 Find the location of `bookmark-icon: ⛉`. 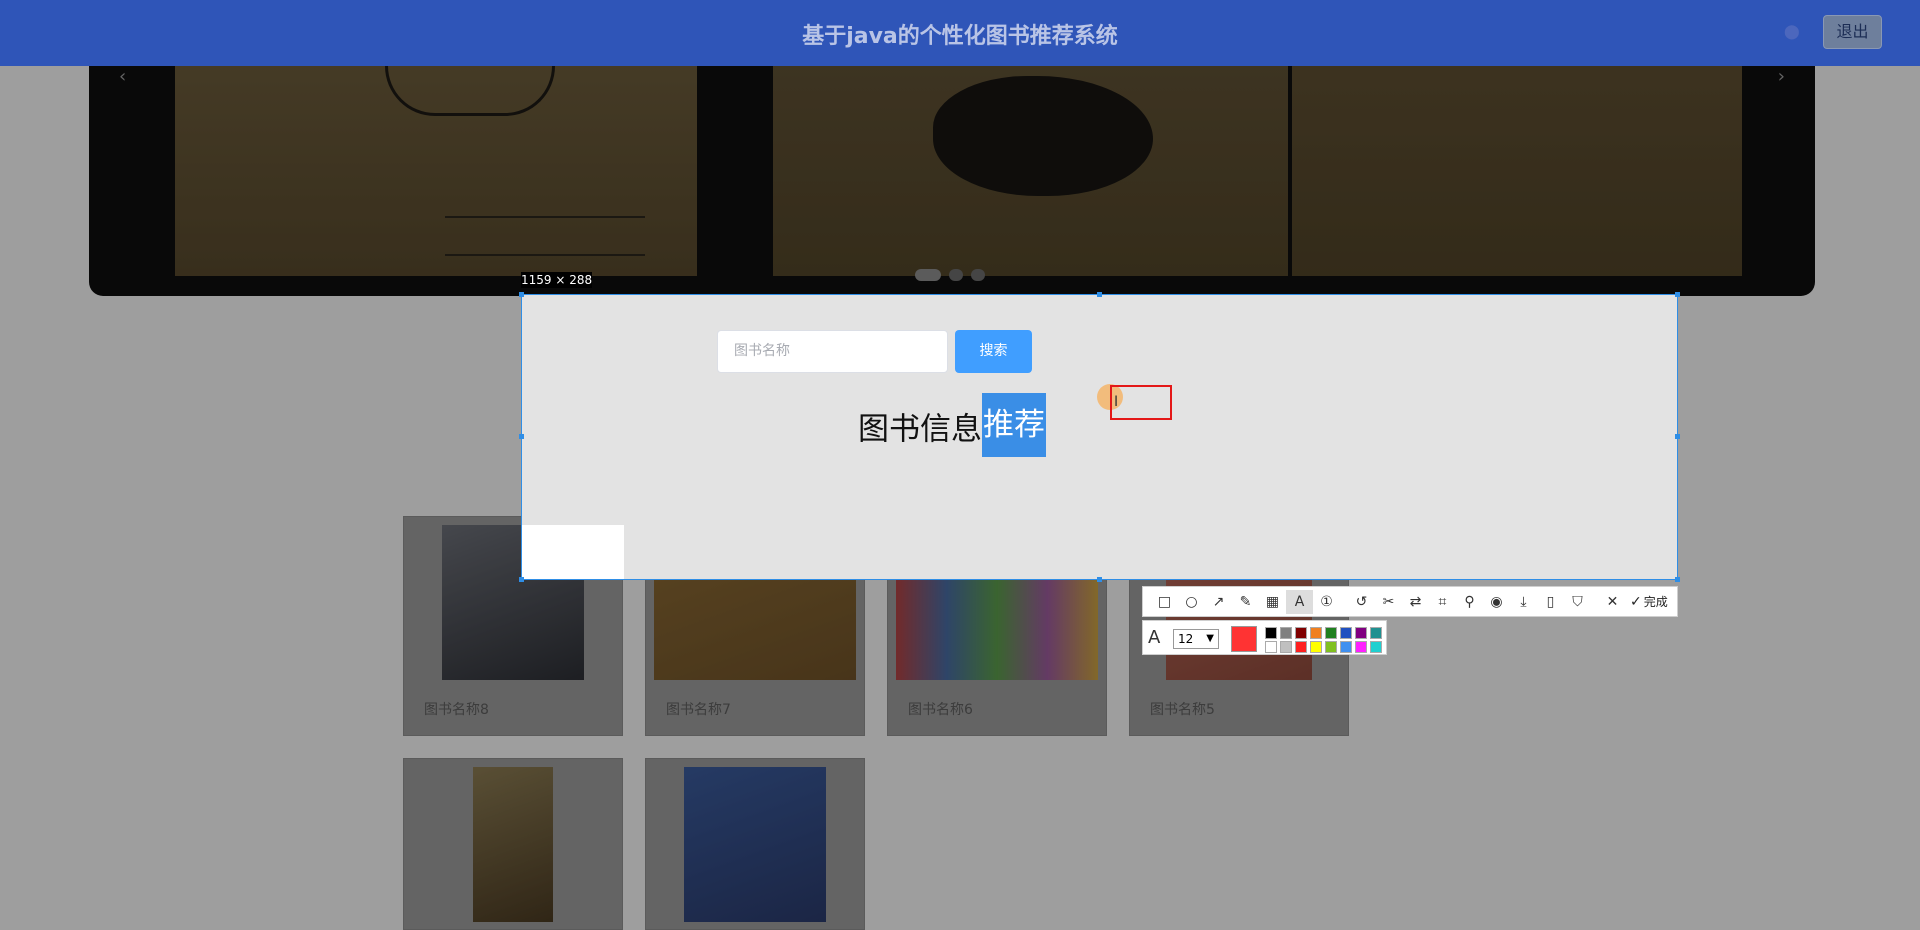

bookmark-icon: ⛉ is located at coordinates (1577, 602).